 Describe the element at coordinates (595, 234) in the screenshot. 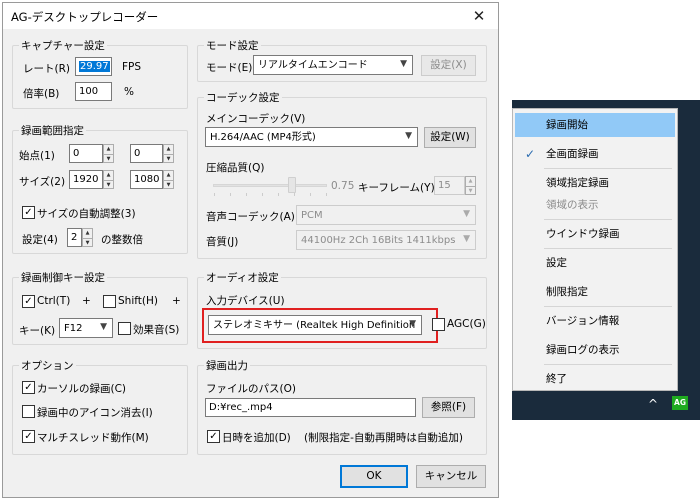

I see `menu-item-window-recording: ウインドウ録画` at that location.